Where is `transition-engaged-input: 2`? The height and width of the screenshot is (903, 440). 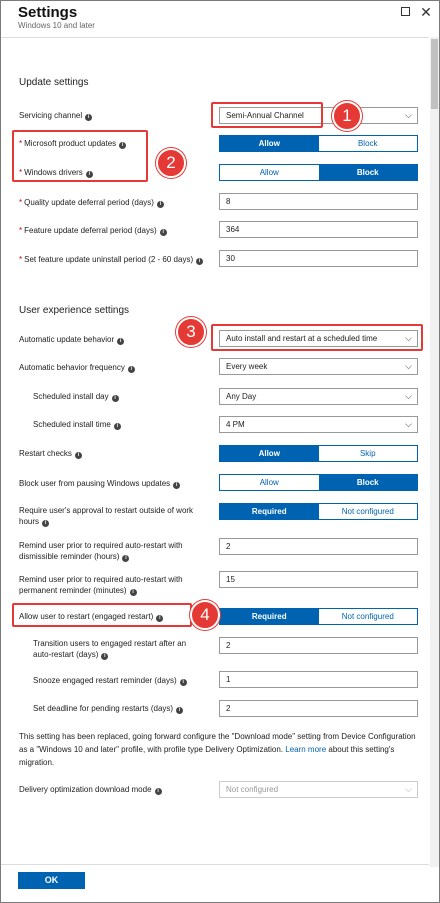 transition-engaged-input: 2 is located at coordinates (318, 645).